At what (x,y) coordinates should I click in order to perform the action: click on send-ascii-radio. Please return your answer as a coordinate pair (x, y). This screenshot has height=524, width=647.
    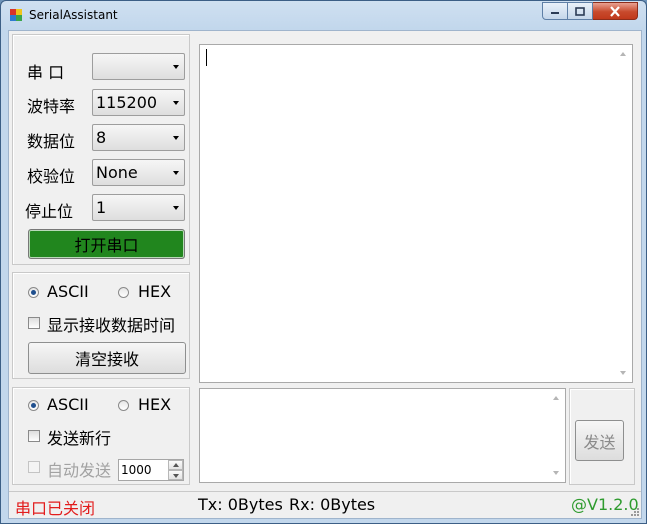
    Looking at the image, I should click on (33, 405).